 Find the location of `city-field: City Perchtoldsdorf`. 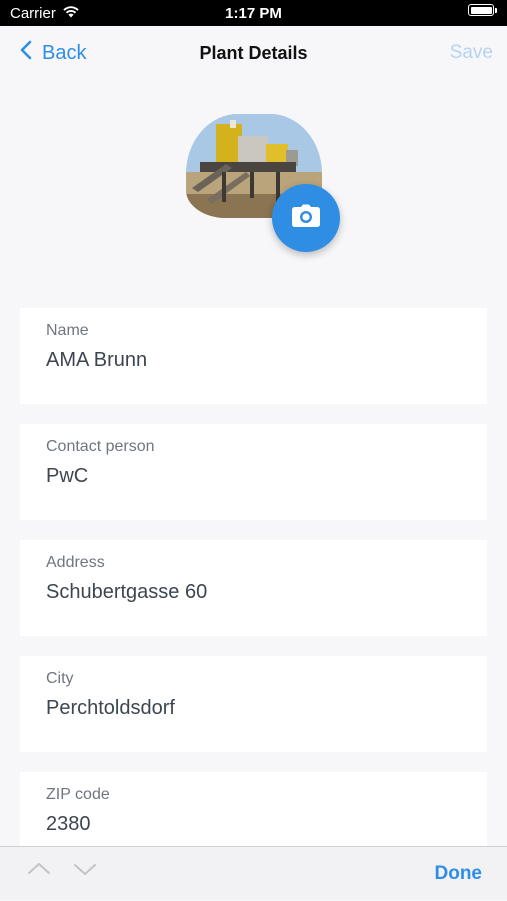

city-field: City Perchtoldsdorf is located at coordinates (253, 704).